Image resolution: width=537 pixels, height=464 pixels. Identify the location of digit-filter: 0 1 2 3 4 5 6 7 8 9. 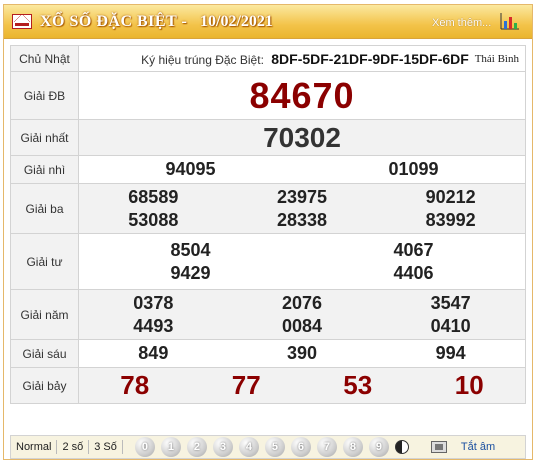
(261, 447).